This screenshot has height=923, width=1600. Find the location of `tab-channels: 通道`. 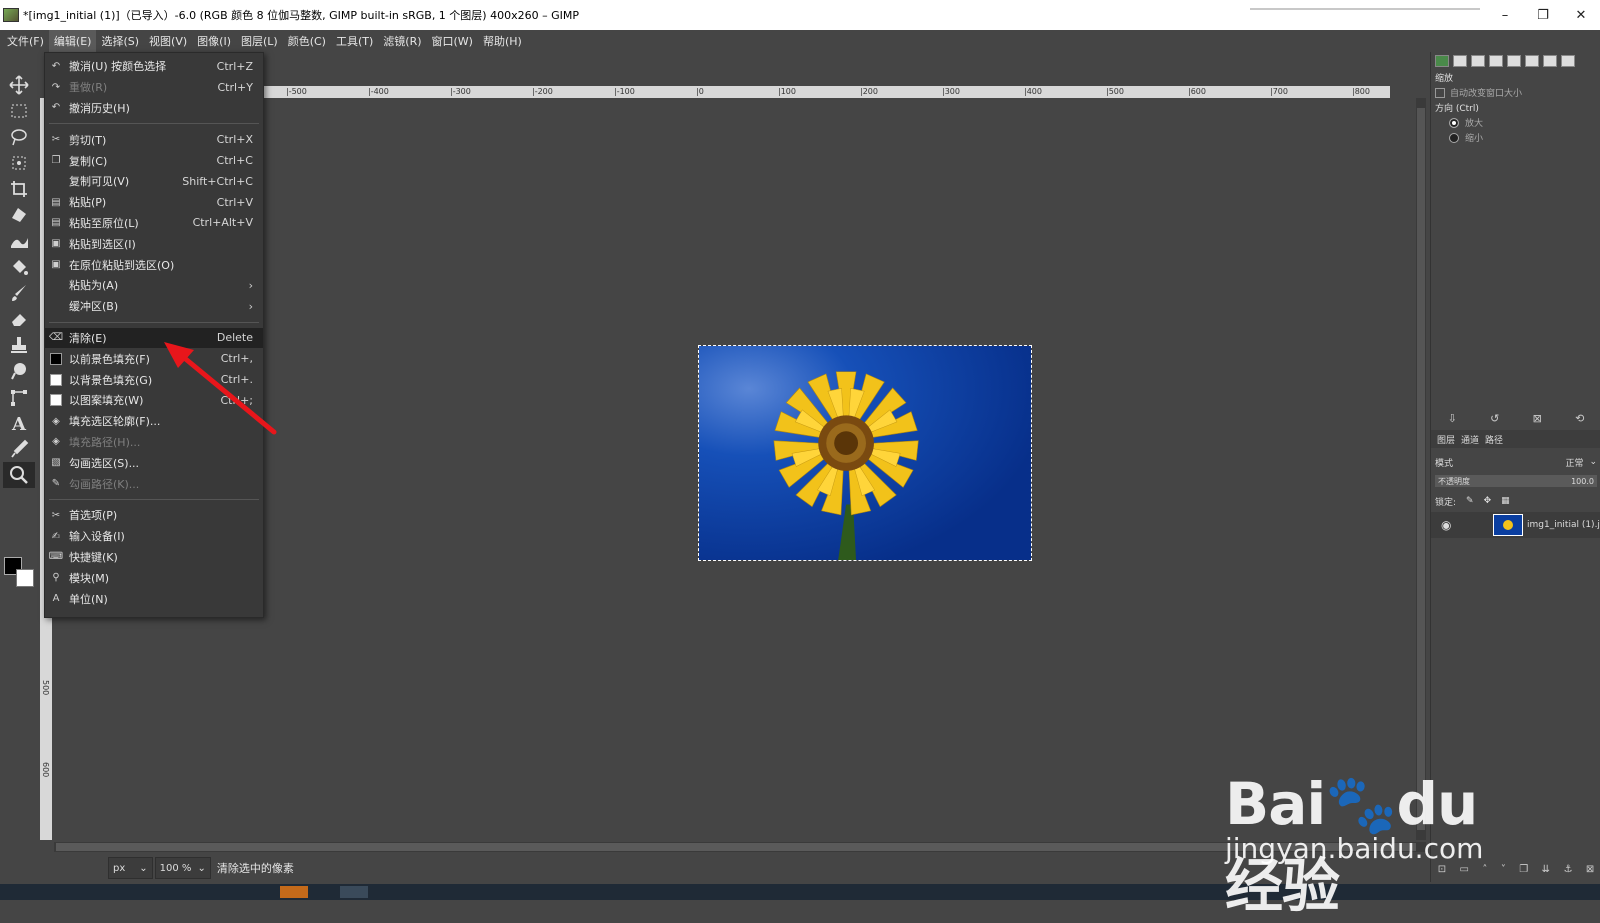

tab-channels: 通道 is located at coordinates (1470, 439).